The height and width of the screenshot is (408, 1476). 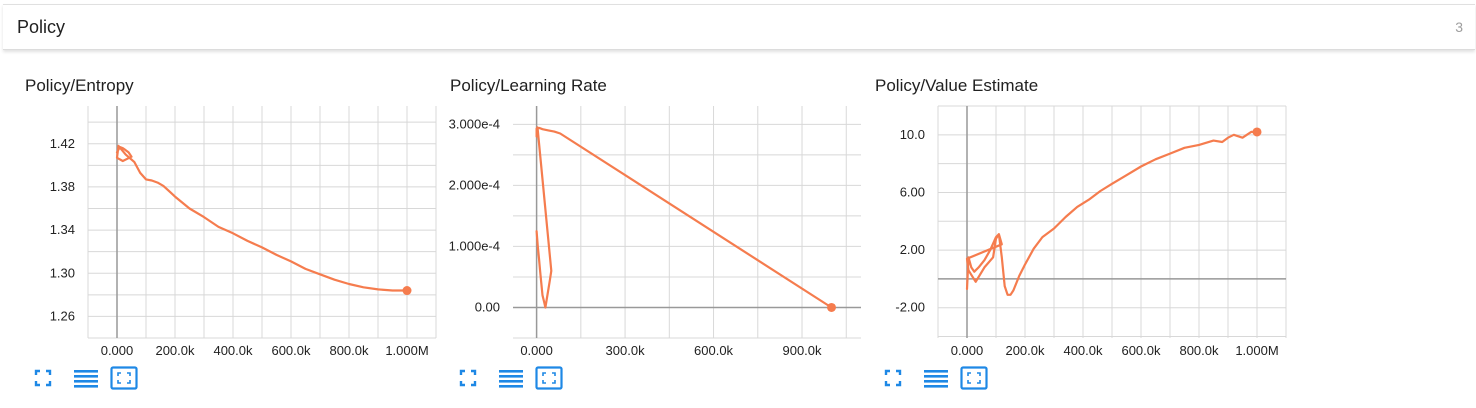 What do you see at coordinates (910, 307) in the screenshot?
I see `y-tick-label: -2.00` at bounding box center [910, 307].